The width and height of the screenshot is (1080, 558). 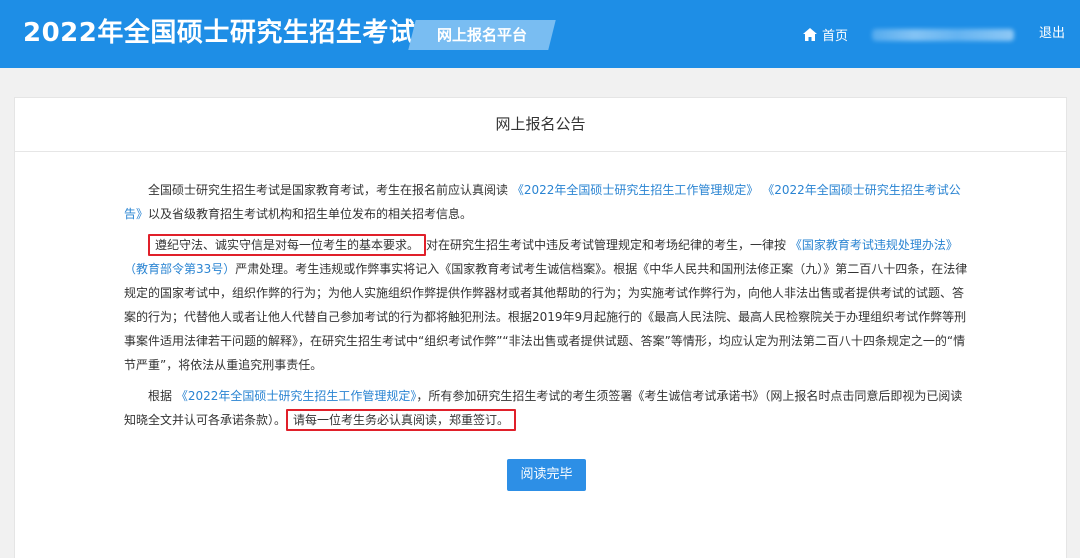 I want to click on logout-link: 退出, so click(x=1052, y=34).